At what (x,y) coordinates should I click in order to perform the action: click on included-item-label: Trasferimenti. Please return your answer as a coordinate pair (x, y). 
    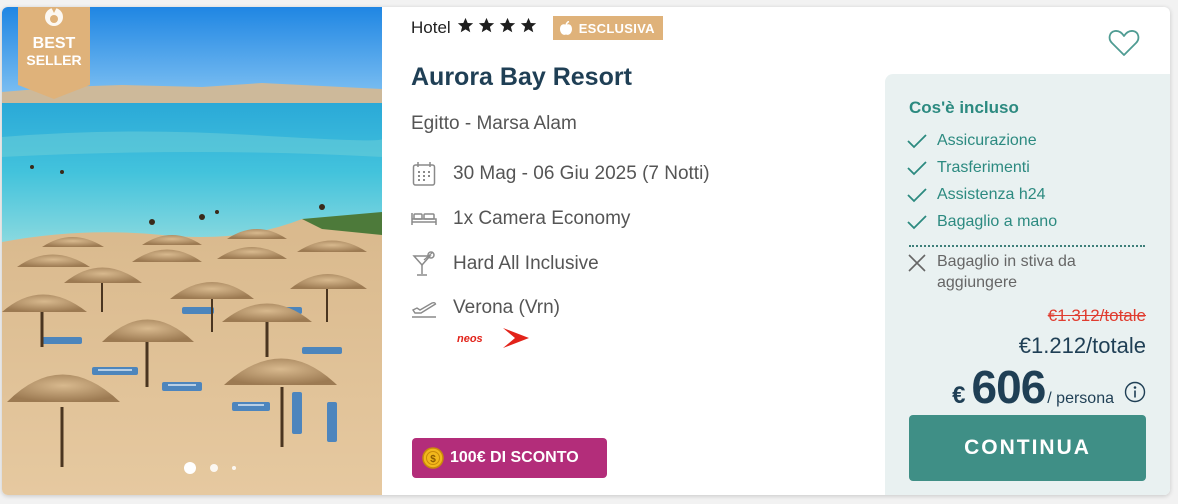
    Looking at the image, I should click on (983, 167).